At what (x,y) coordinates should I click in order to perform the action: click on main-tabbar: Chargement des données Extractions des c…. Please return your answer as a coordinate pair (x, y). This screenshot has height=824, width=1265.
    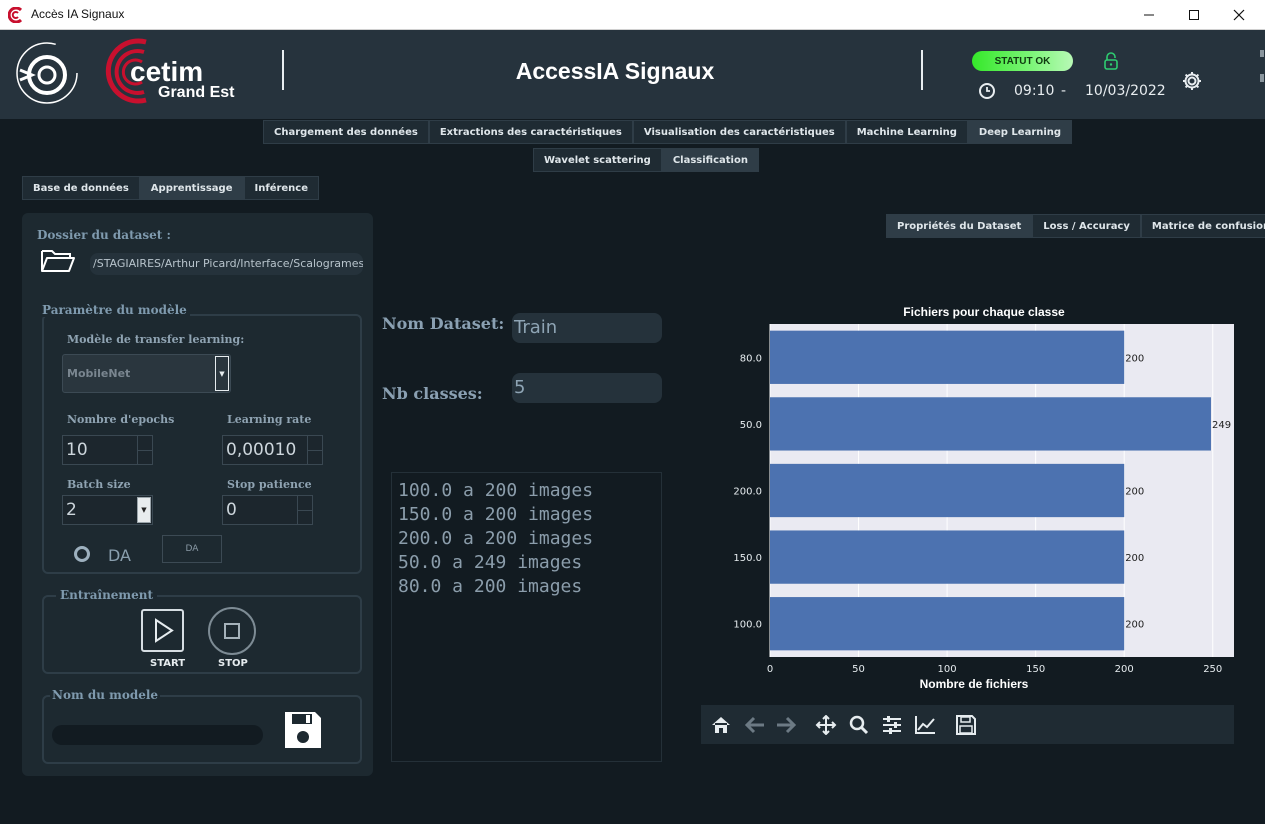
    Looking at the image, I should click on (668, 132).